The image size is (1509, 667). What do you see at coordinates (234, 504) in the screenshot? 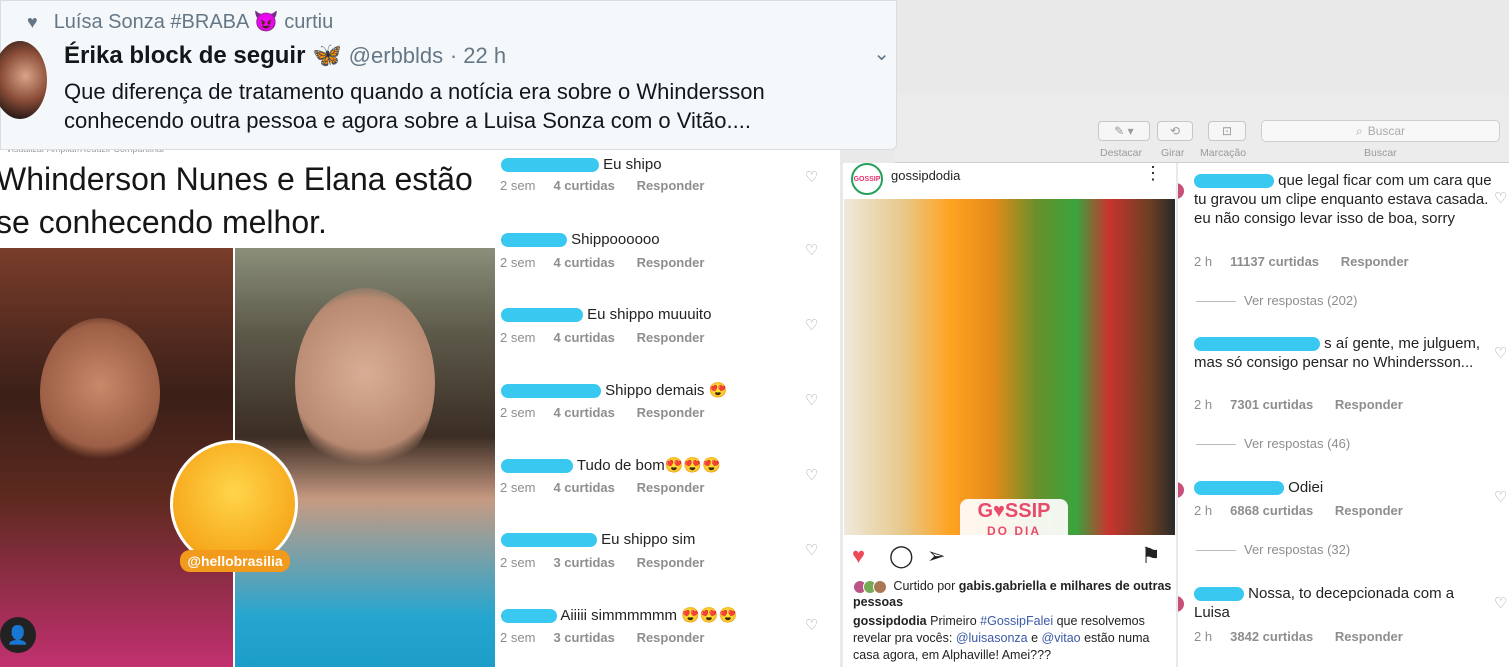
I see `hellobrasilia-logo` at bounding box center [234, 504].